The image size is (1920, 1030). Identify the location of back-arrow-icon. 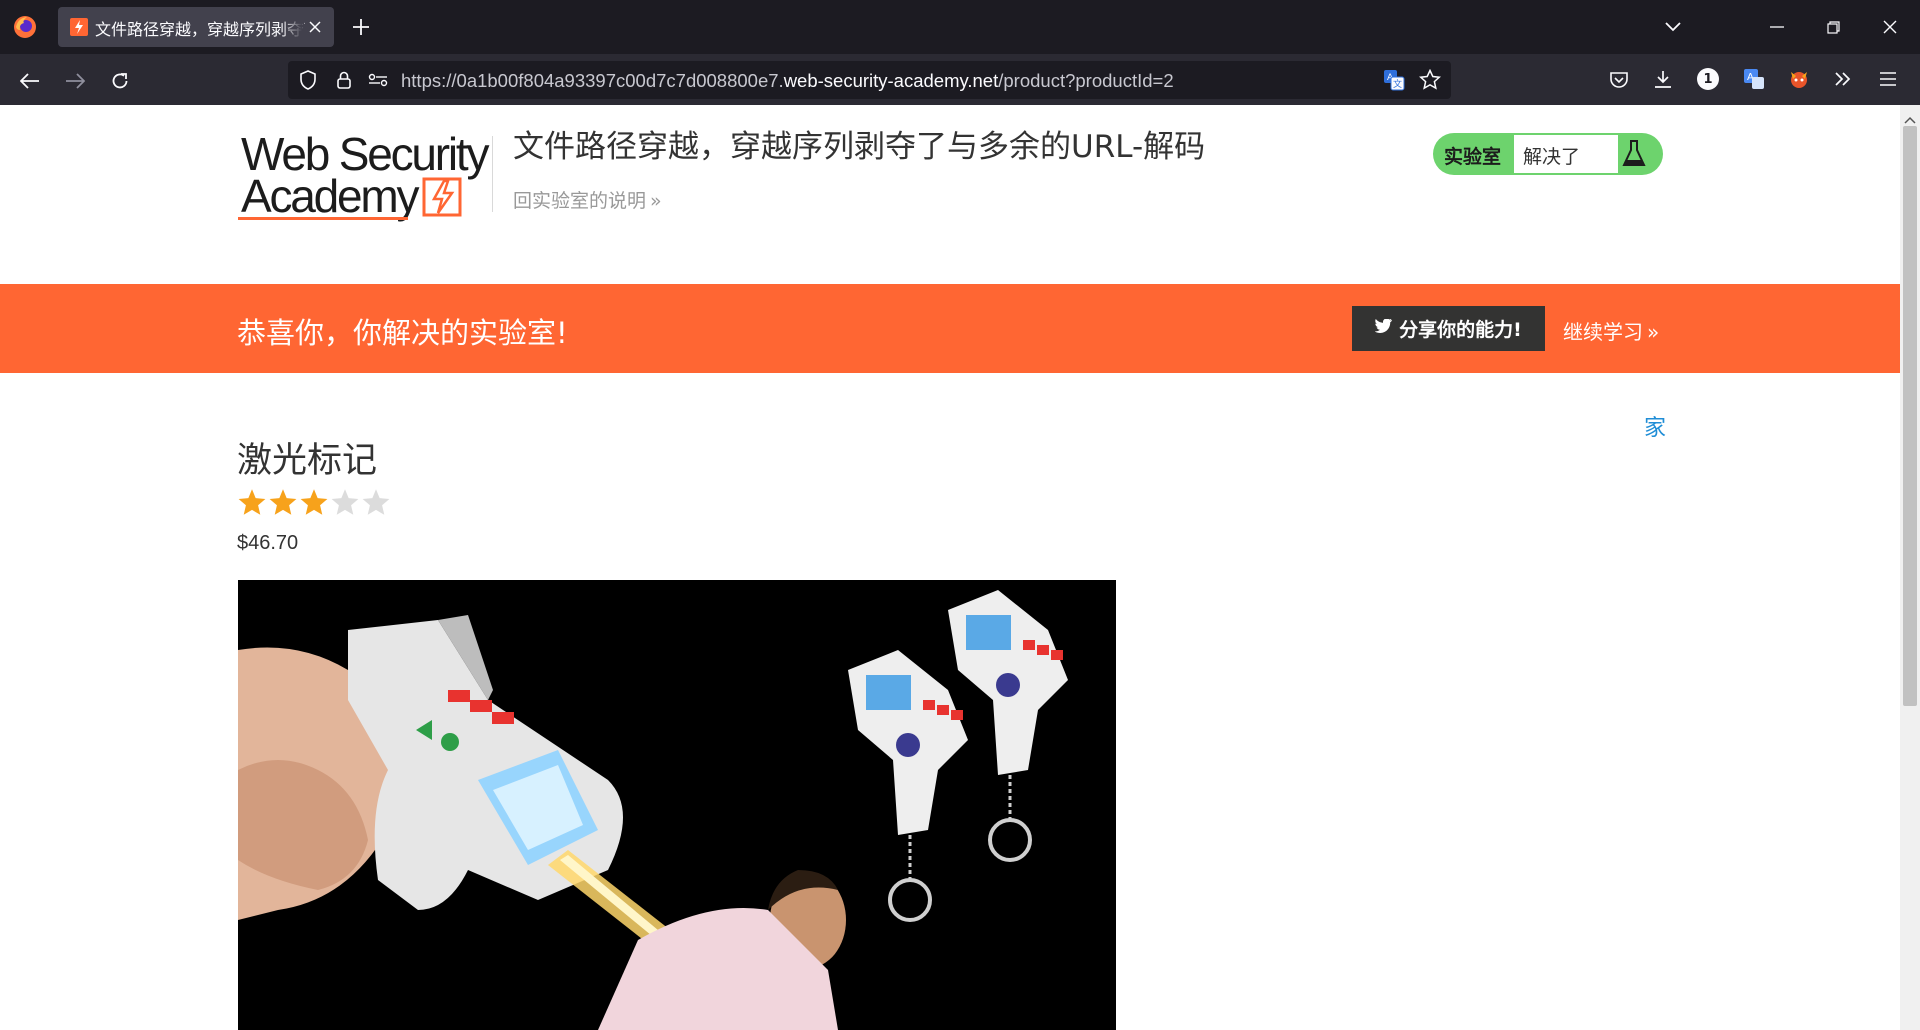
(30, 81).